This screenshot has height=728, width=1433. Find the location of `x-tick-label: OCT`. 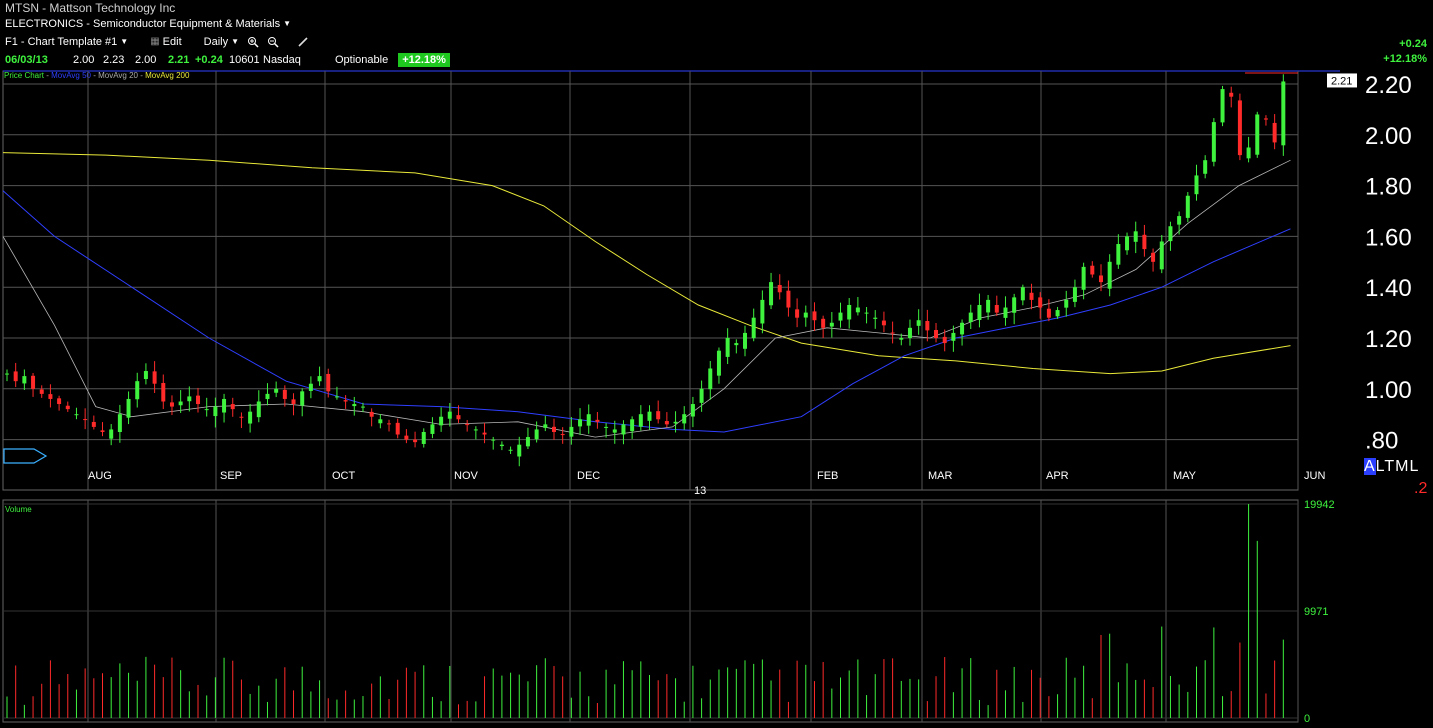

x-tick-label: OCT is located at coordinates (344, 476).